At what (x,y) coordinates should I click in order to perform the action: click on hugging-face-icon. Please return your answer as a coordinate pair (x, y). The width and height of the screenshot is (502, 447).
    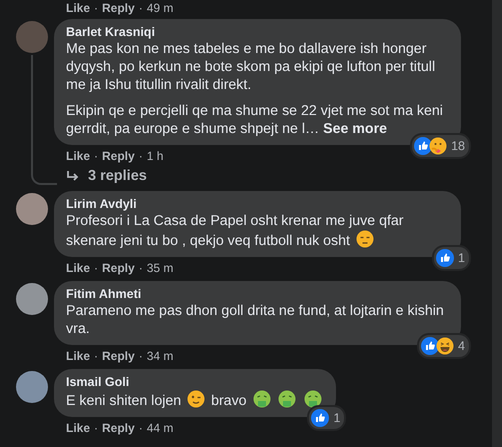
    Looking at the image, I should click on (438, 146).